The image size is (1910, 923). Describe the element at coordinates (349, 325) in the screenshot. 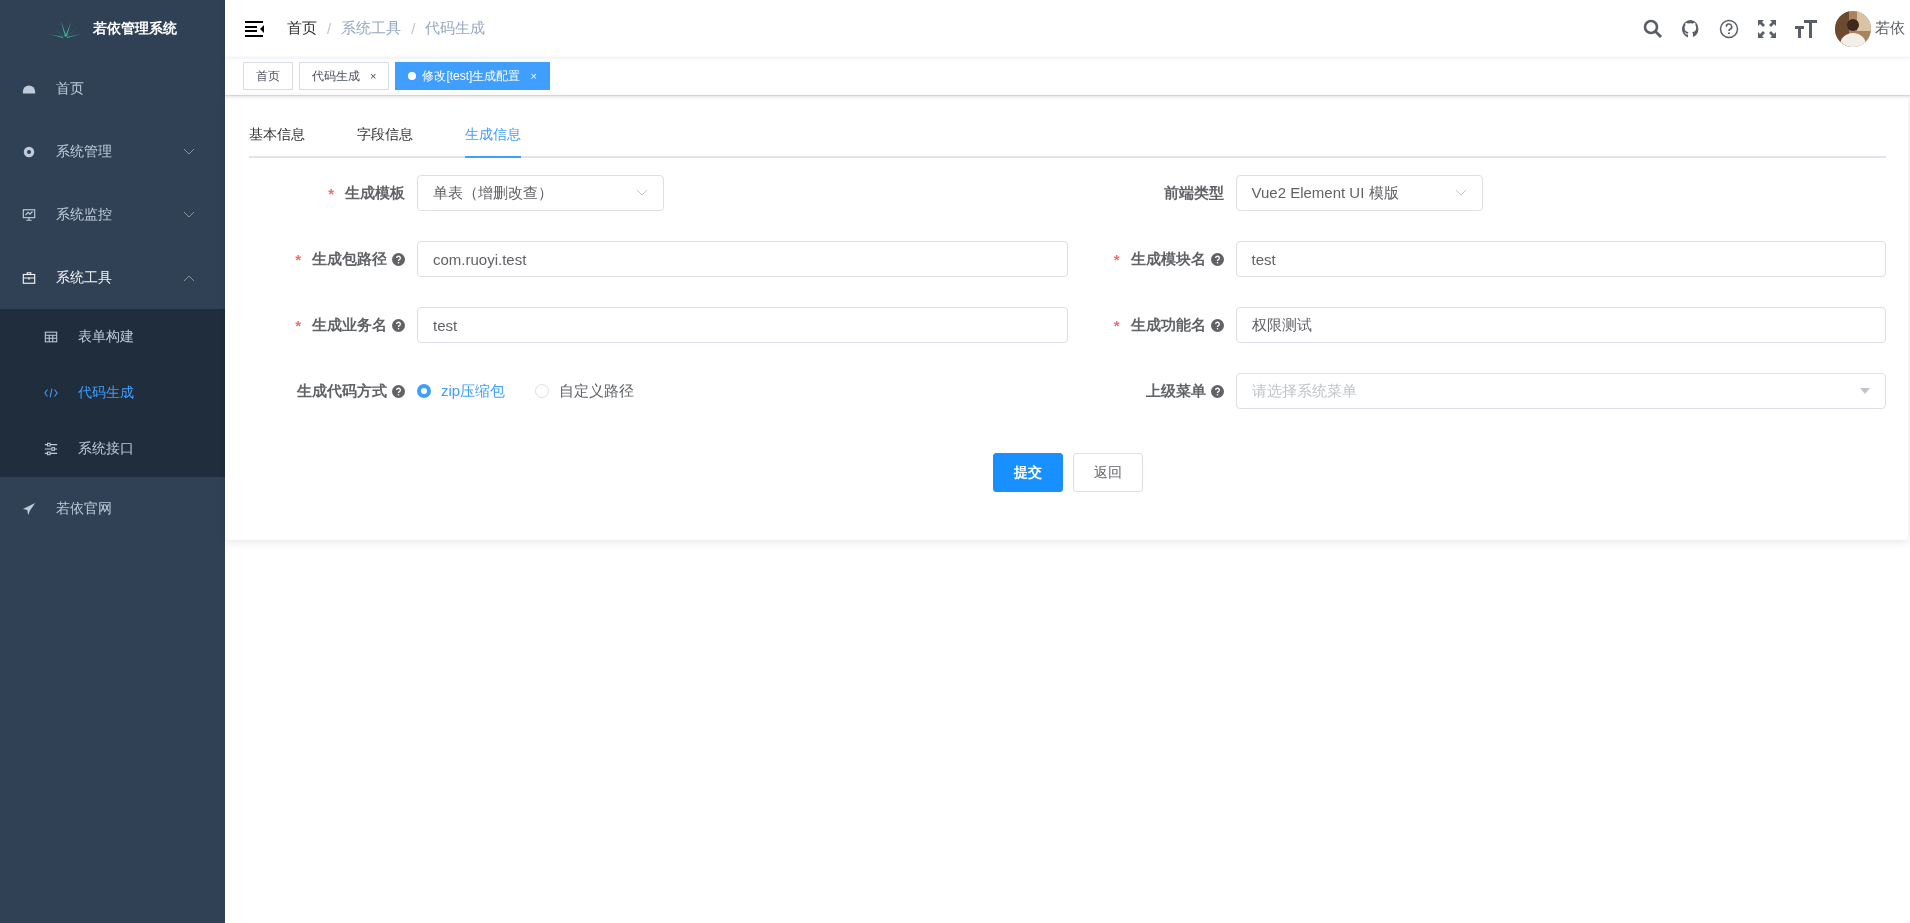

I see `field-label: 生成业务名` at that location.